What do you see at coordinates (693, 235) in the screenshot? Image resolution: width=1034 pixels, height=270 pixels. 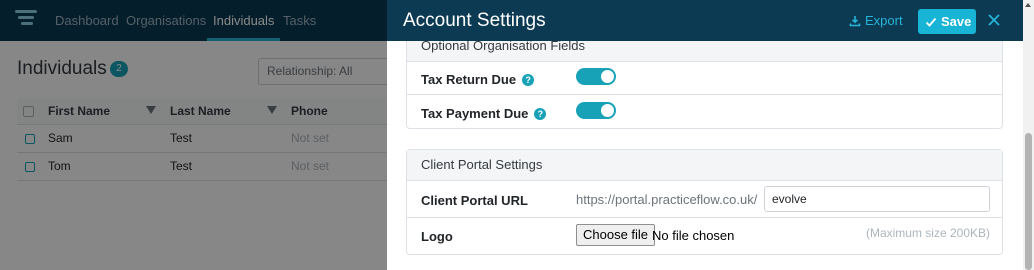 I see `no-file-text: No file chosen` at bounding box center [693, 235].